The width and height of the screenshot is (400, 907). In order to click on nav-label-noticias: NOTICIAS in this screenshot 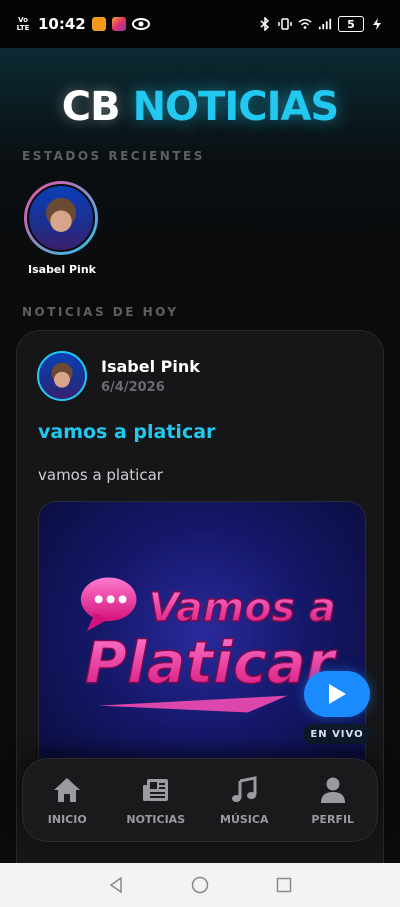, I will do `click(156, 819)`.